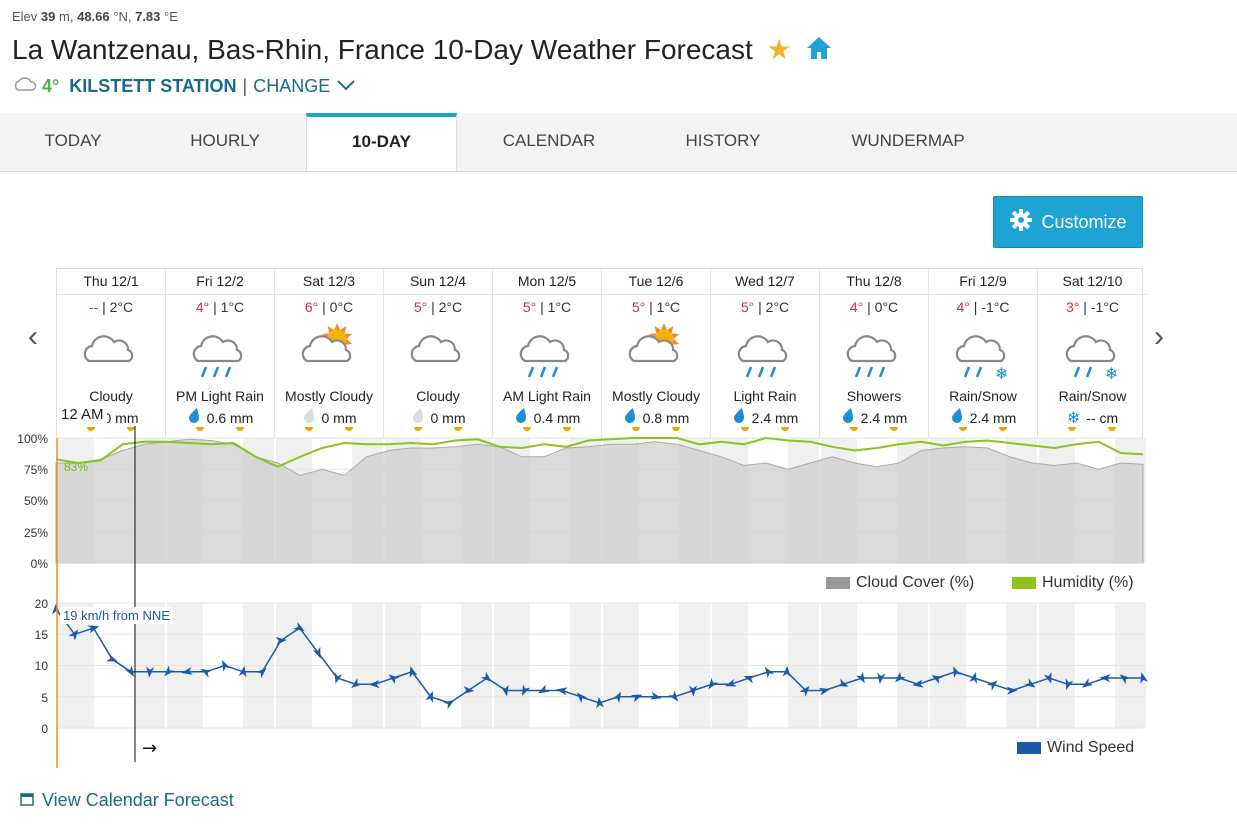 This screenshot has height=836, width=1237. Describe the element at coordinates (291, 86) in the screenshot. I see `change-station-link: CHANGE` at that location.